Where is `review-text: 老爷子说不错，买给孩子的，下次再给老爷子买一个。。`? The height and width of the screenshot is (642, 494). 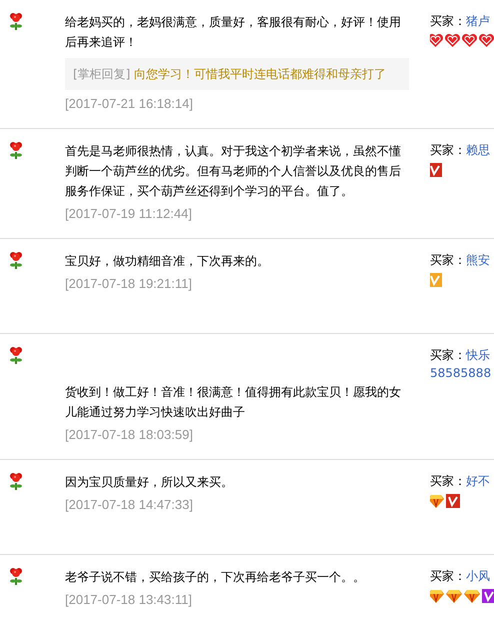 review-text: 老爷子说不错，买给孩子的，下次再给老爷子买一个。。 is located at coordinates (215, 577).